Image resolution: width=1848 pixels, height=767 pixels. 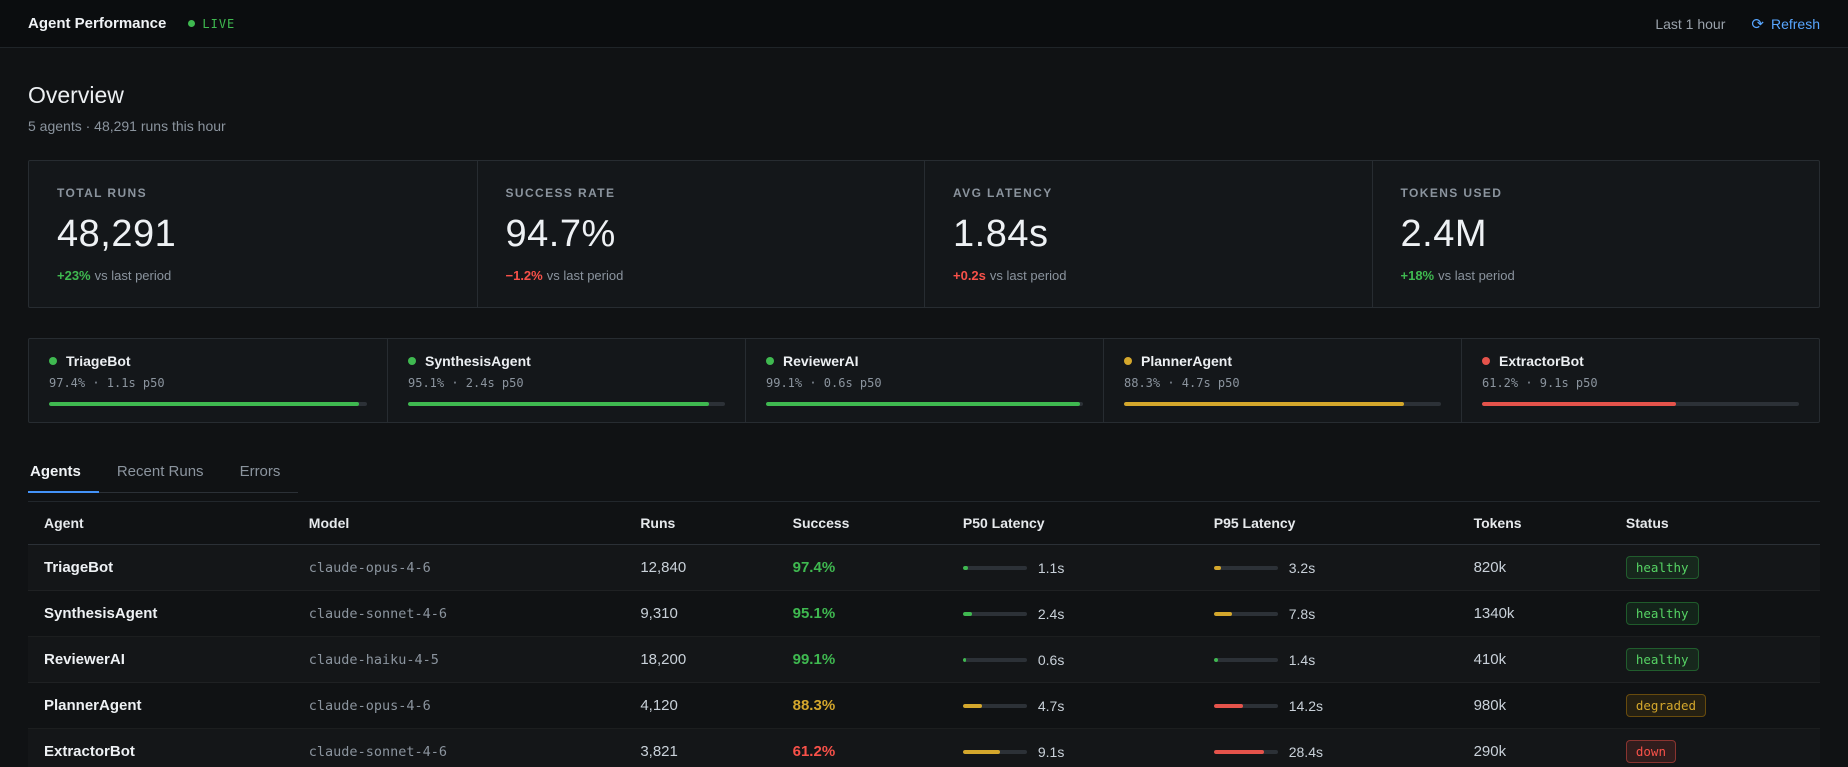 I want to click on live-label: LIVE, so click(x=219, y=23).